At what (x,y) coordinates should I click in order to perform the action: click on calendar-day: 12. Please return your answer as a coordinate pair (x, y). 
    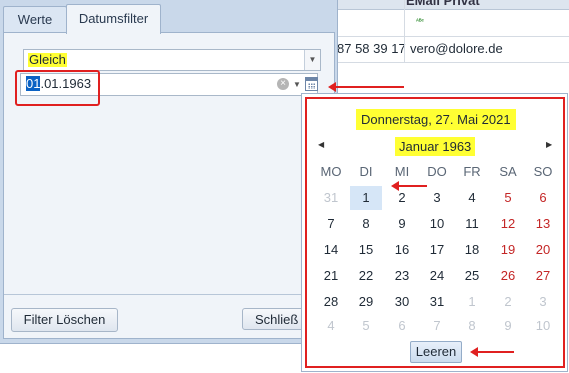
    Looking at the image, I should click on (508, 224).